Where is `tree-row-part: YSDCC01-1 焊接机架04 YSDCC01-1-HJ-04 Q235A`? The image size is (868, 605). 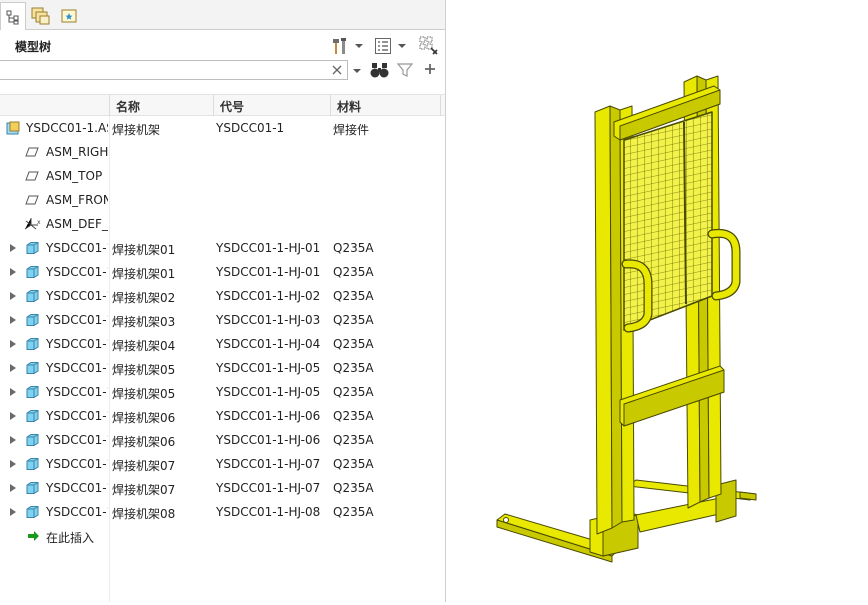
tree-row-part: YSDCC01-1 焊接机架04 YSDCC01-1-HJ-04 Q235A is located at coordinates (222, 344).